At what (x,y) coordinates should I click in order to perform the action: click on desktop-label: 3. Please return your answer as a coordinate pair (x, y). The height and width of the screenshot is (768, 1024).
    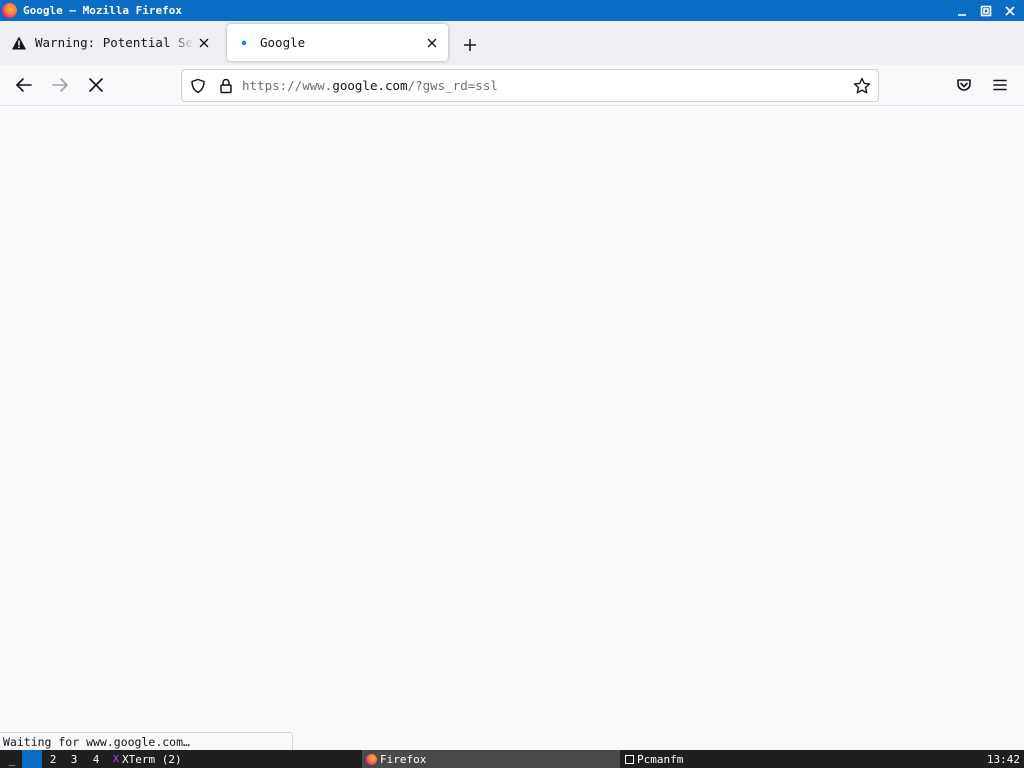
    Looking at the image, I should click on (74, 759).